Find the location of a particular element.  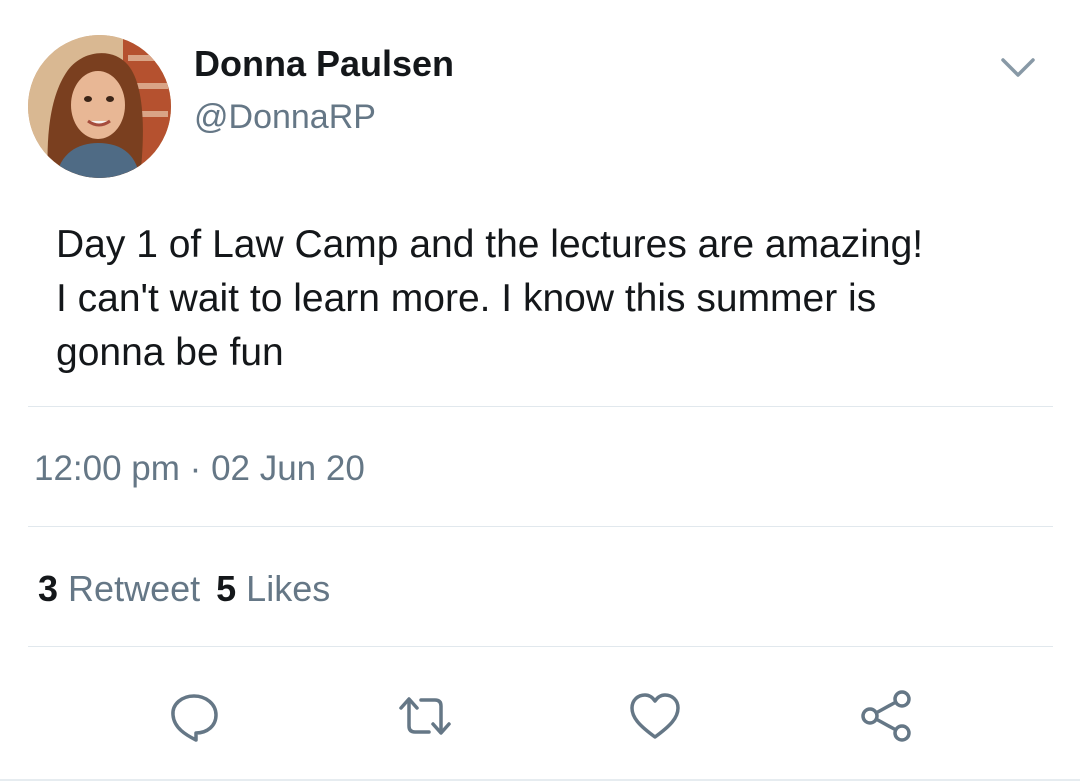

retweet-count: 3 is located at coordinates (48, 588).